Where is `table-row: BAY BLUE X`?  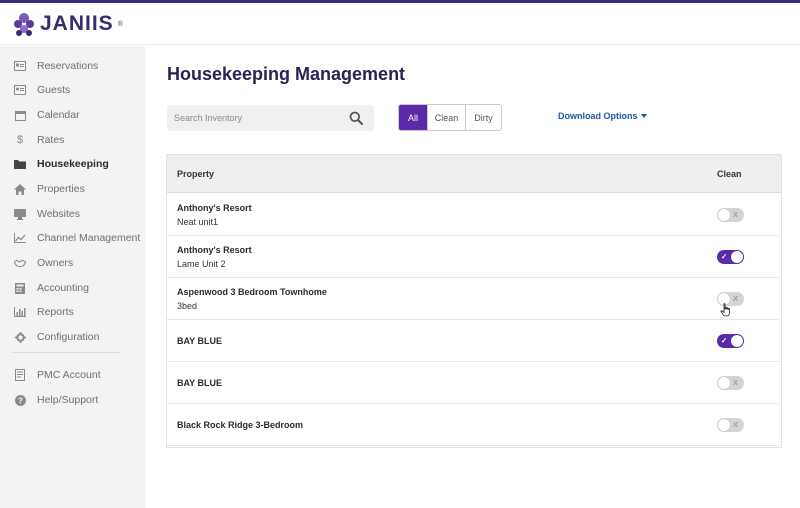
table-row: BAY BLUE X is located at coordinates (473, 383).